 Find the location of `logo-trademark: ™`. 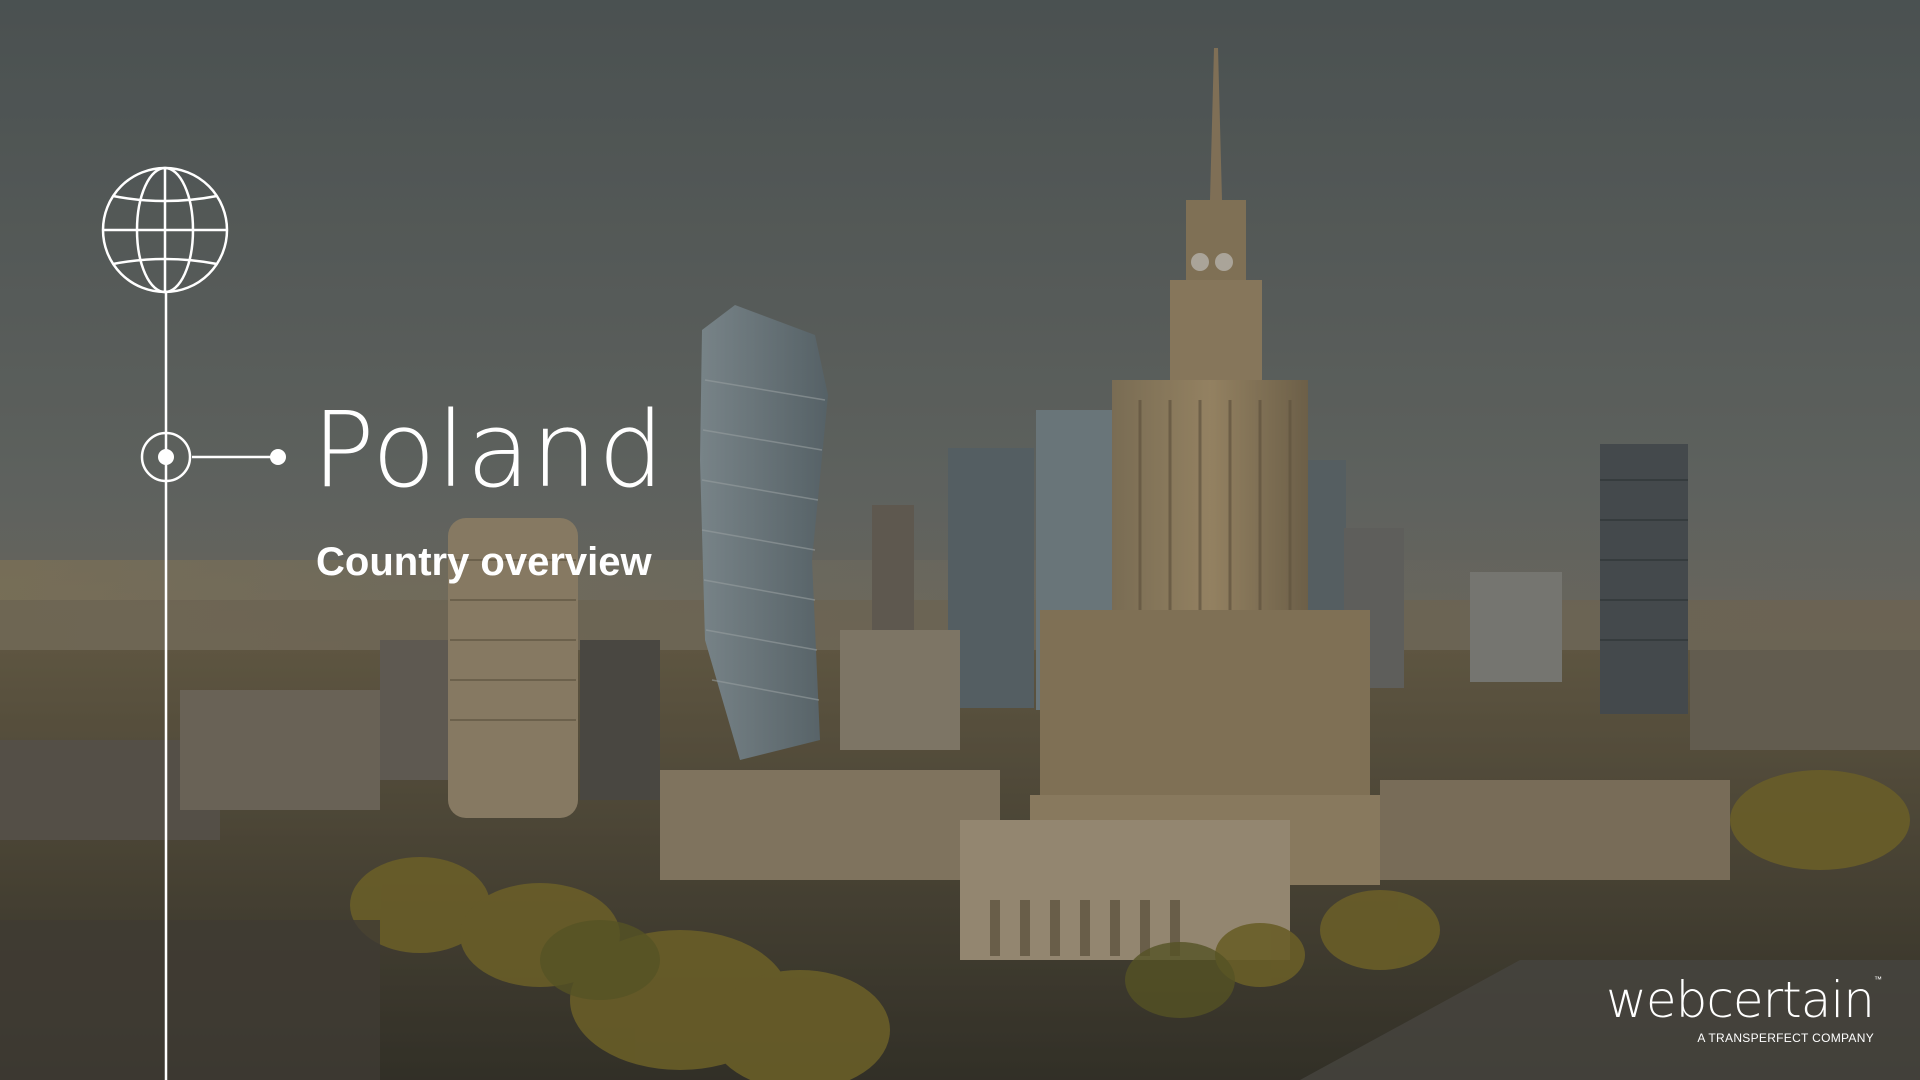

logo-trademark: ™ is located at coordinates (1878, 979).